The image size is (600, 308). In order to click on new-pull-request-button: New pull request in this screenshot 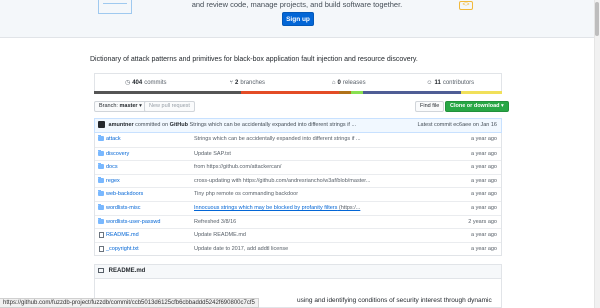, I will do `click(169, 106)`.